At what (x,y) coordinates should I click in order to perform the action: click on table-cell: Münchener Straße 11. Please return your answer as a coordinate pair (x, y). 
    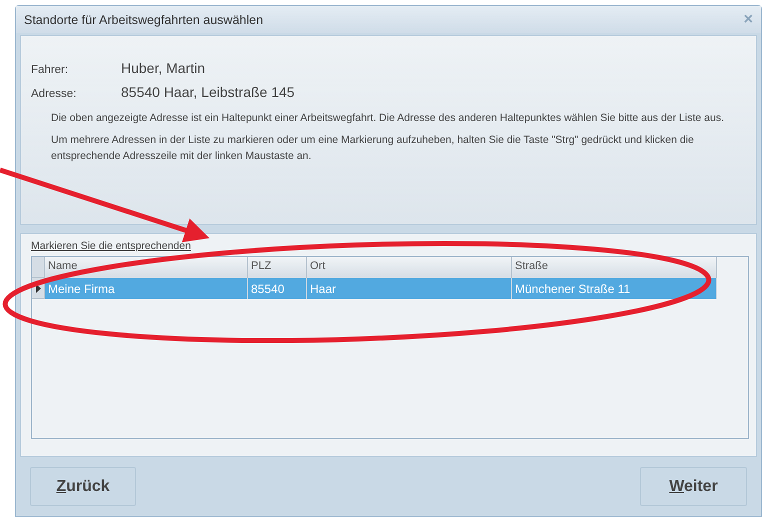
    Looking at the image, I should click on (614, 288).